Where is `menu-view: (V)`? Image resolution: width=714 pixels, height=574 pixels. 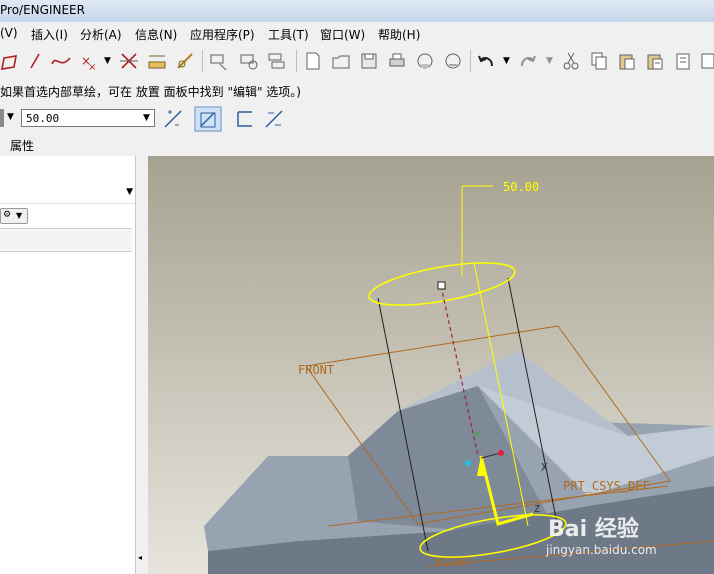 menu-view: (V) is located at coordinates (9, 33).